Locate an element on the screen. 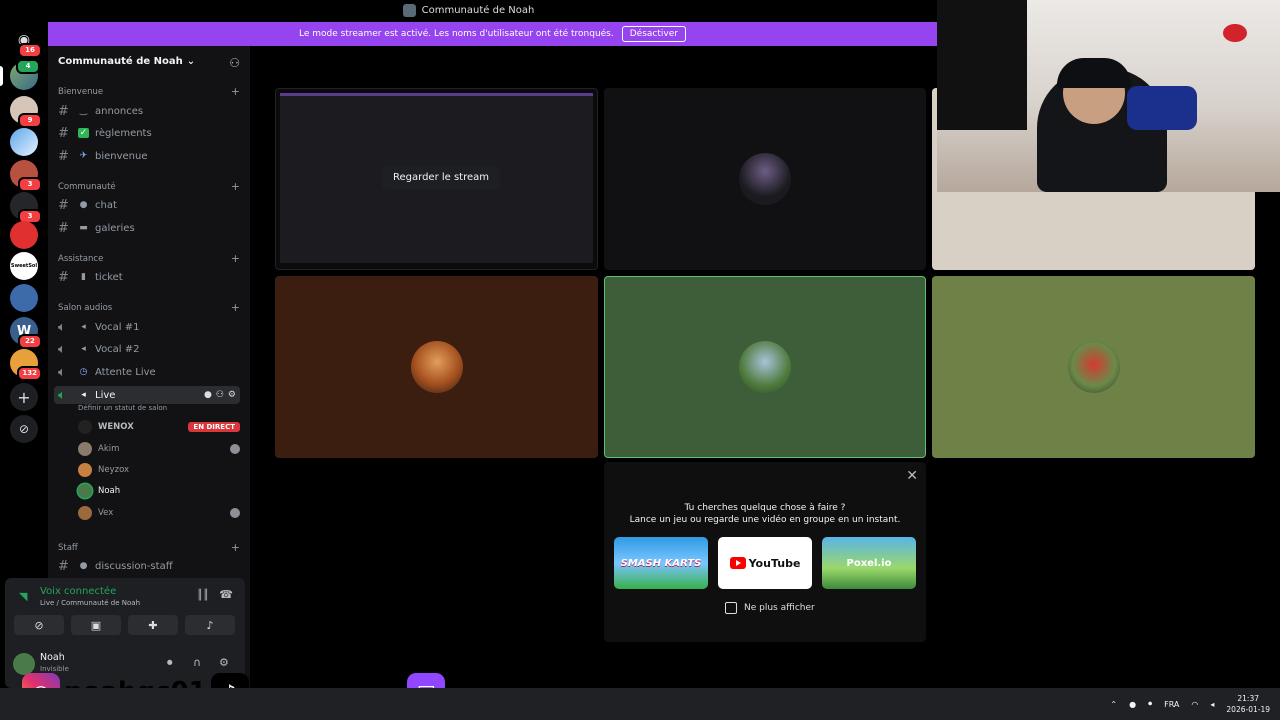 Image resolution: width=1280 pixels, height=720 pixels. language-indicator: FRA is located at coordinates (1171, 704).